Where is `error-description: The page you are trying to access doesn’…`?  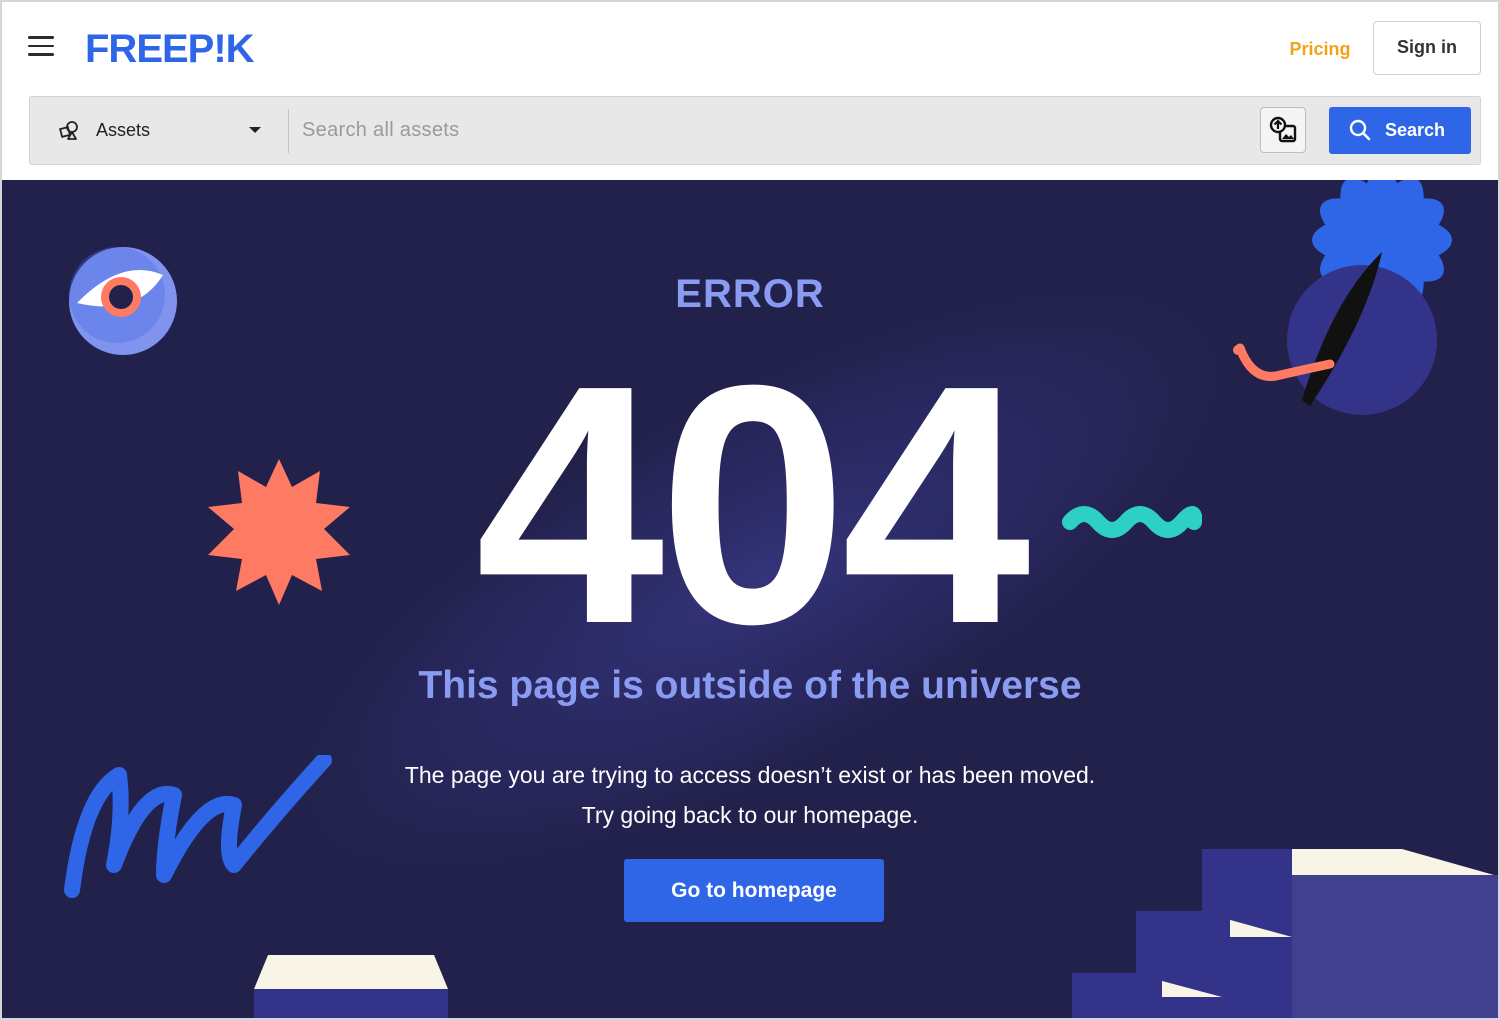
error-description: The page you are trying to access doesn’… is located at coordinates (750, 795).